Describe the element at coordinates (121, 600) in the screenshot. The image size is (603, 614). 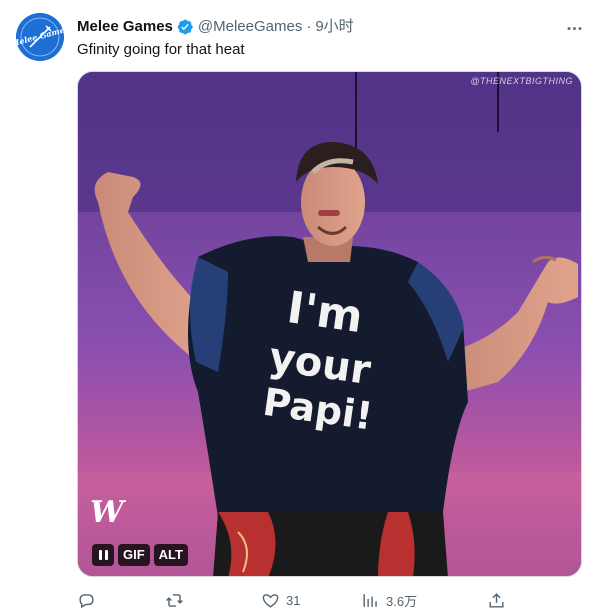
I see `reply-button` at that location.